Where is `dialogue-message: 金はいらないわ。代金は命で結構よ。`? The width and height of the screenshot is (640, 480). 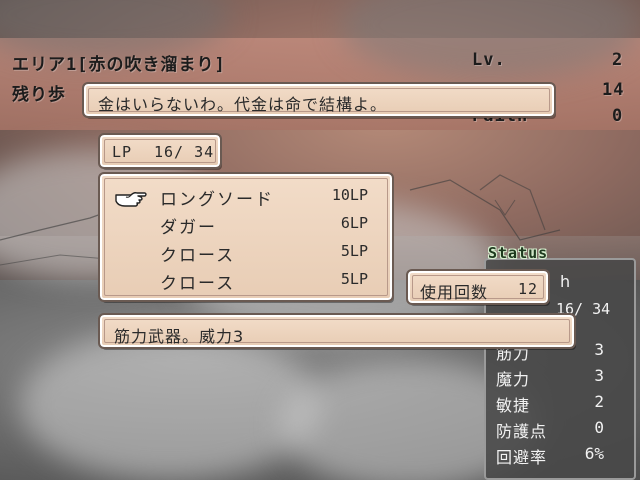 dialogue-message: 金はいらないわ。代金は命で結構よ。 is located at coordinates (243, 104).